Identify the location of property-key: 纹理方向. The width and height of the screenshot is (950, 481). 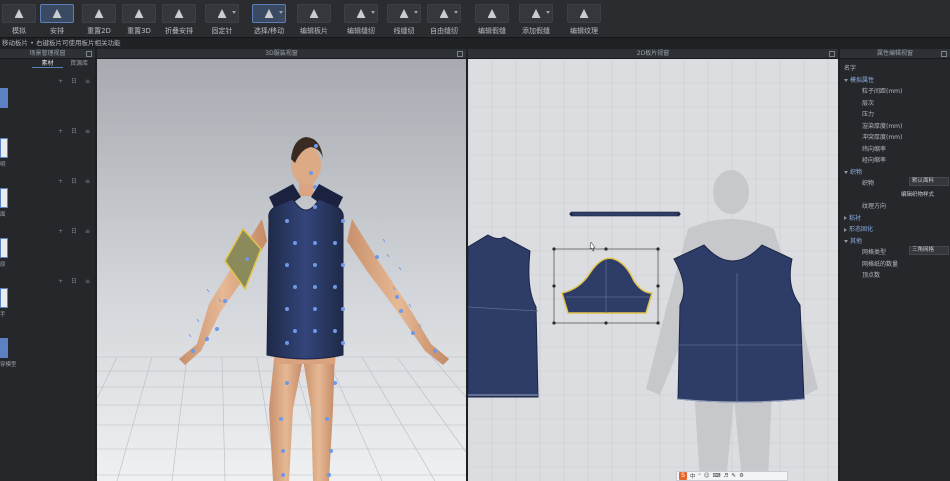
(874, 206).